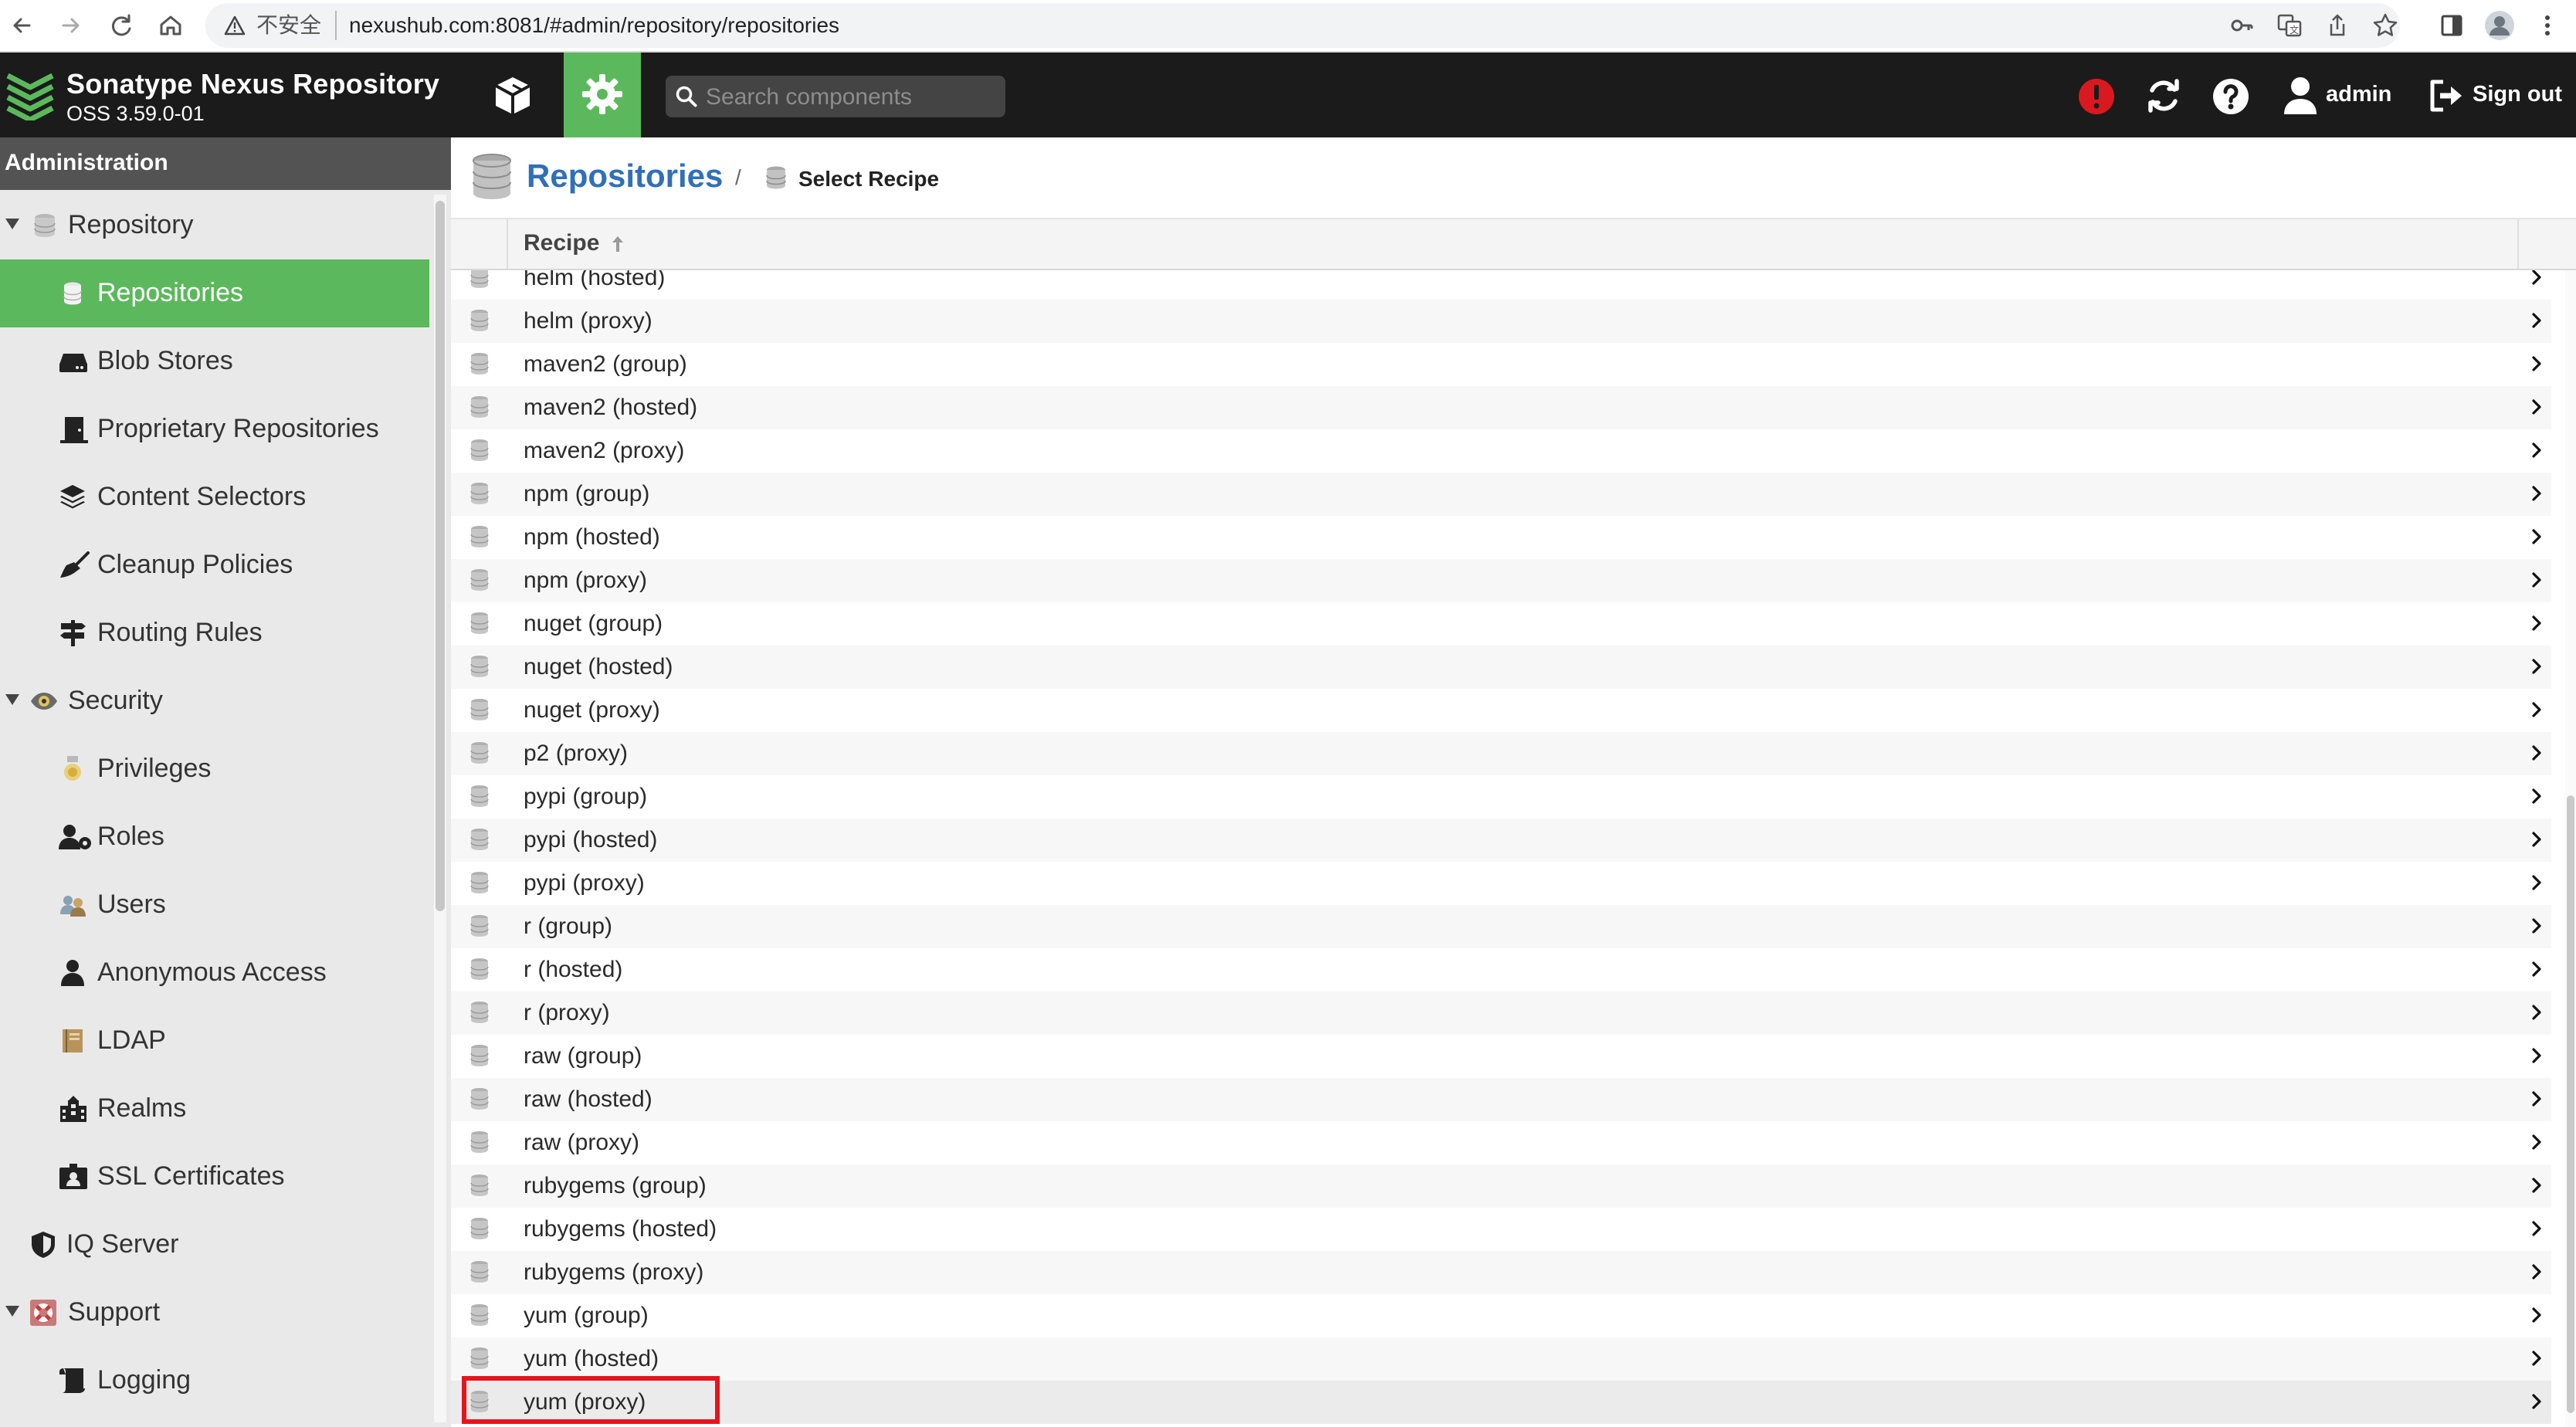  I want to click on recipe-row: npm (proxy), so click(1501, 580).